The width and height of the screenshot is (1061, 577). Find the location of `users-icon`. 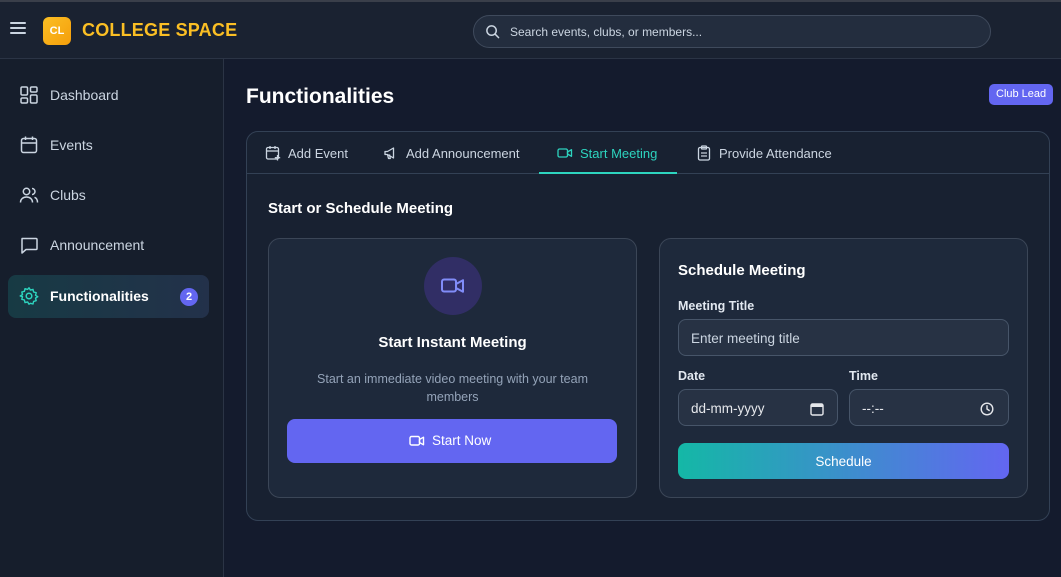

users-icon is located at coordinates (29, 195).